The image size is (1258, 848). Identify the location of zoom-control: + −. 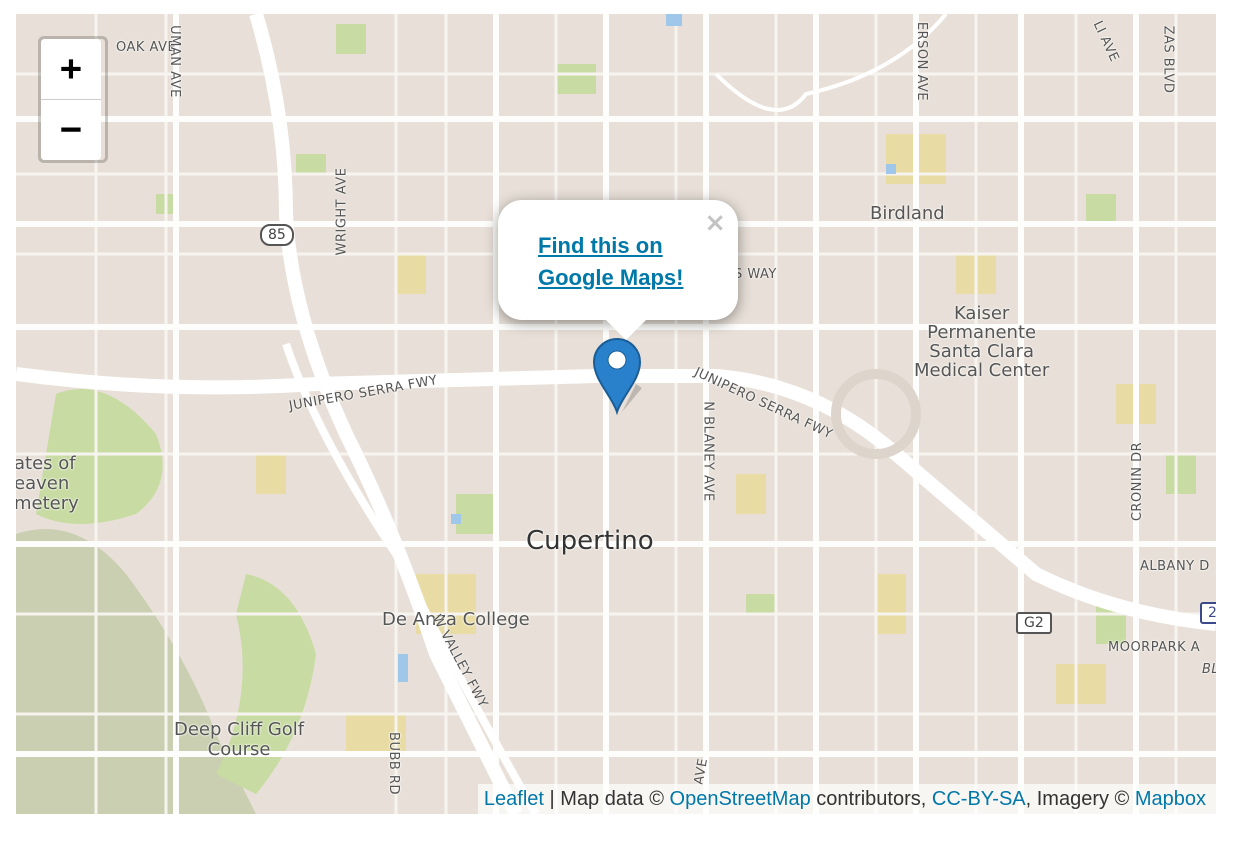
(73, 99).